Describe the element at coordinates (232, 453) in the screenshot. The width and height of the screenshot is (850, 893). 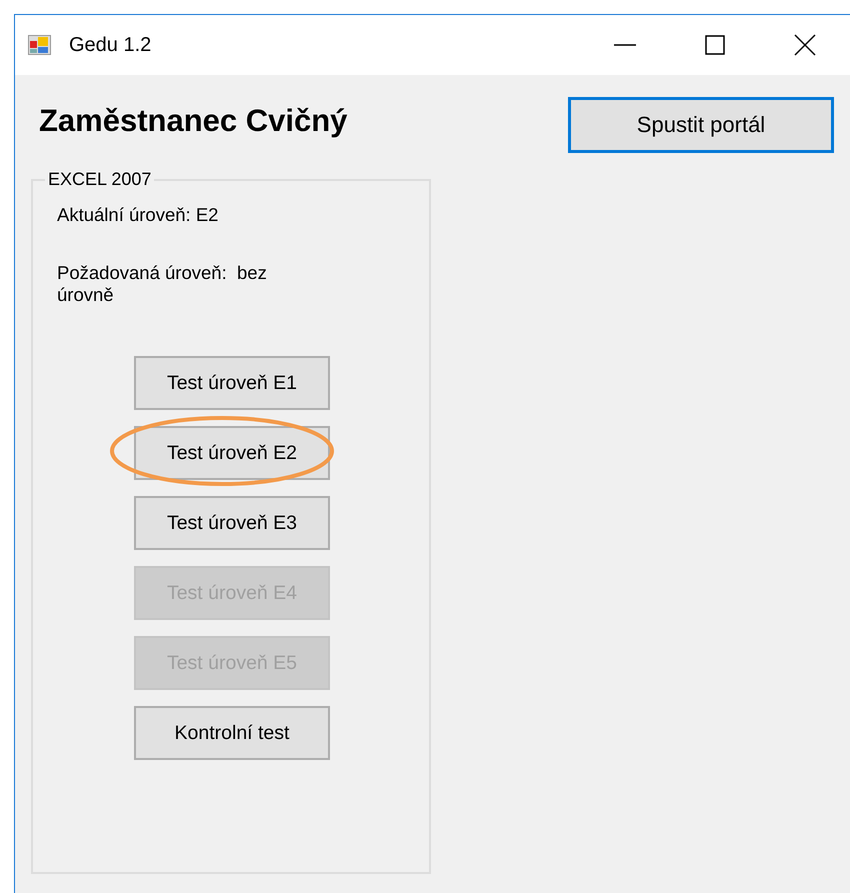
I see `test-button: Test úroveň E2` at that location.